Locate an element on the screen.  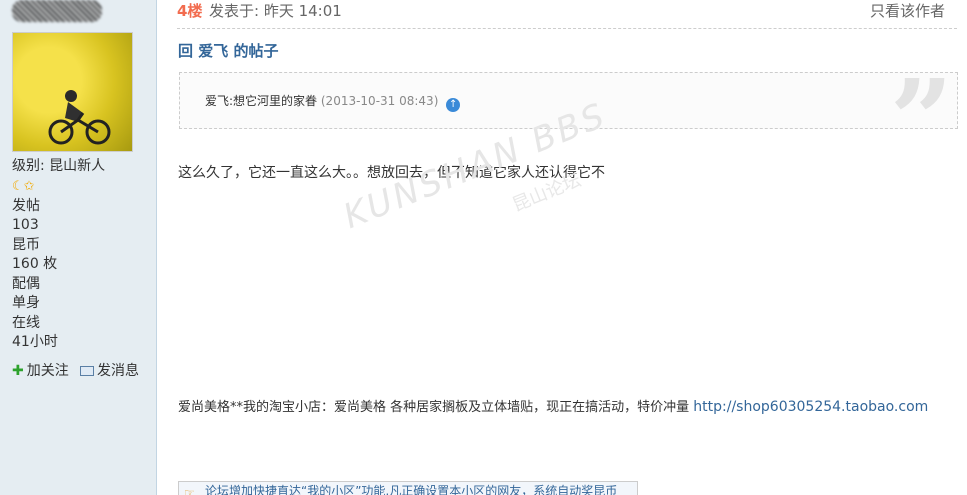
user-level: 级别: 昆山新人 is located at coordinates (59, 166).